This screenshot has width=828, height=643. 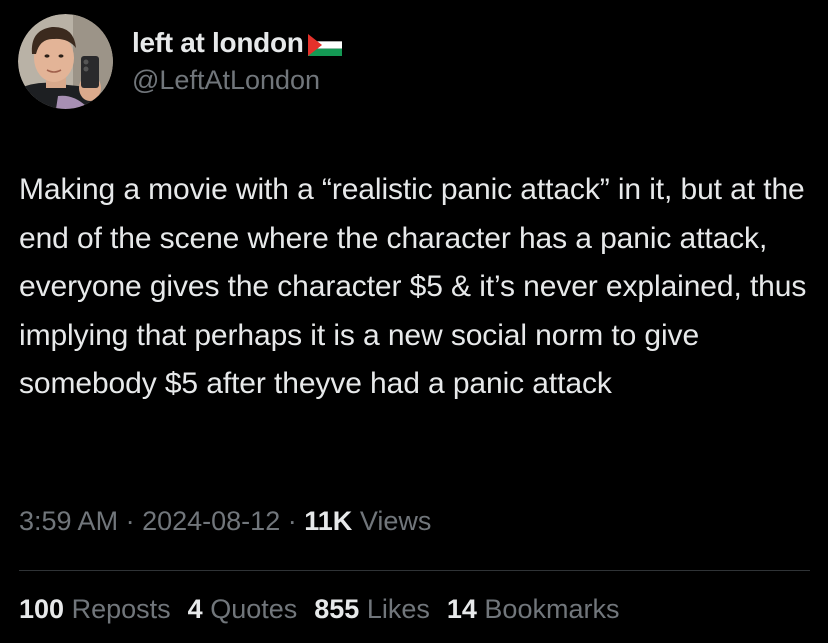 What do you see at coordinates (211, 521) in the screenshot?
I see `tweet-date: 2024-08-12` at bounding box center [211, 521].